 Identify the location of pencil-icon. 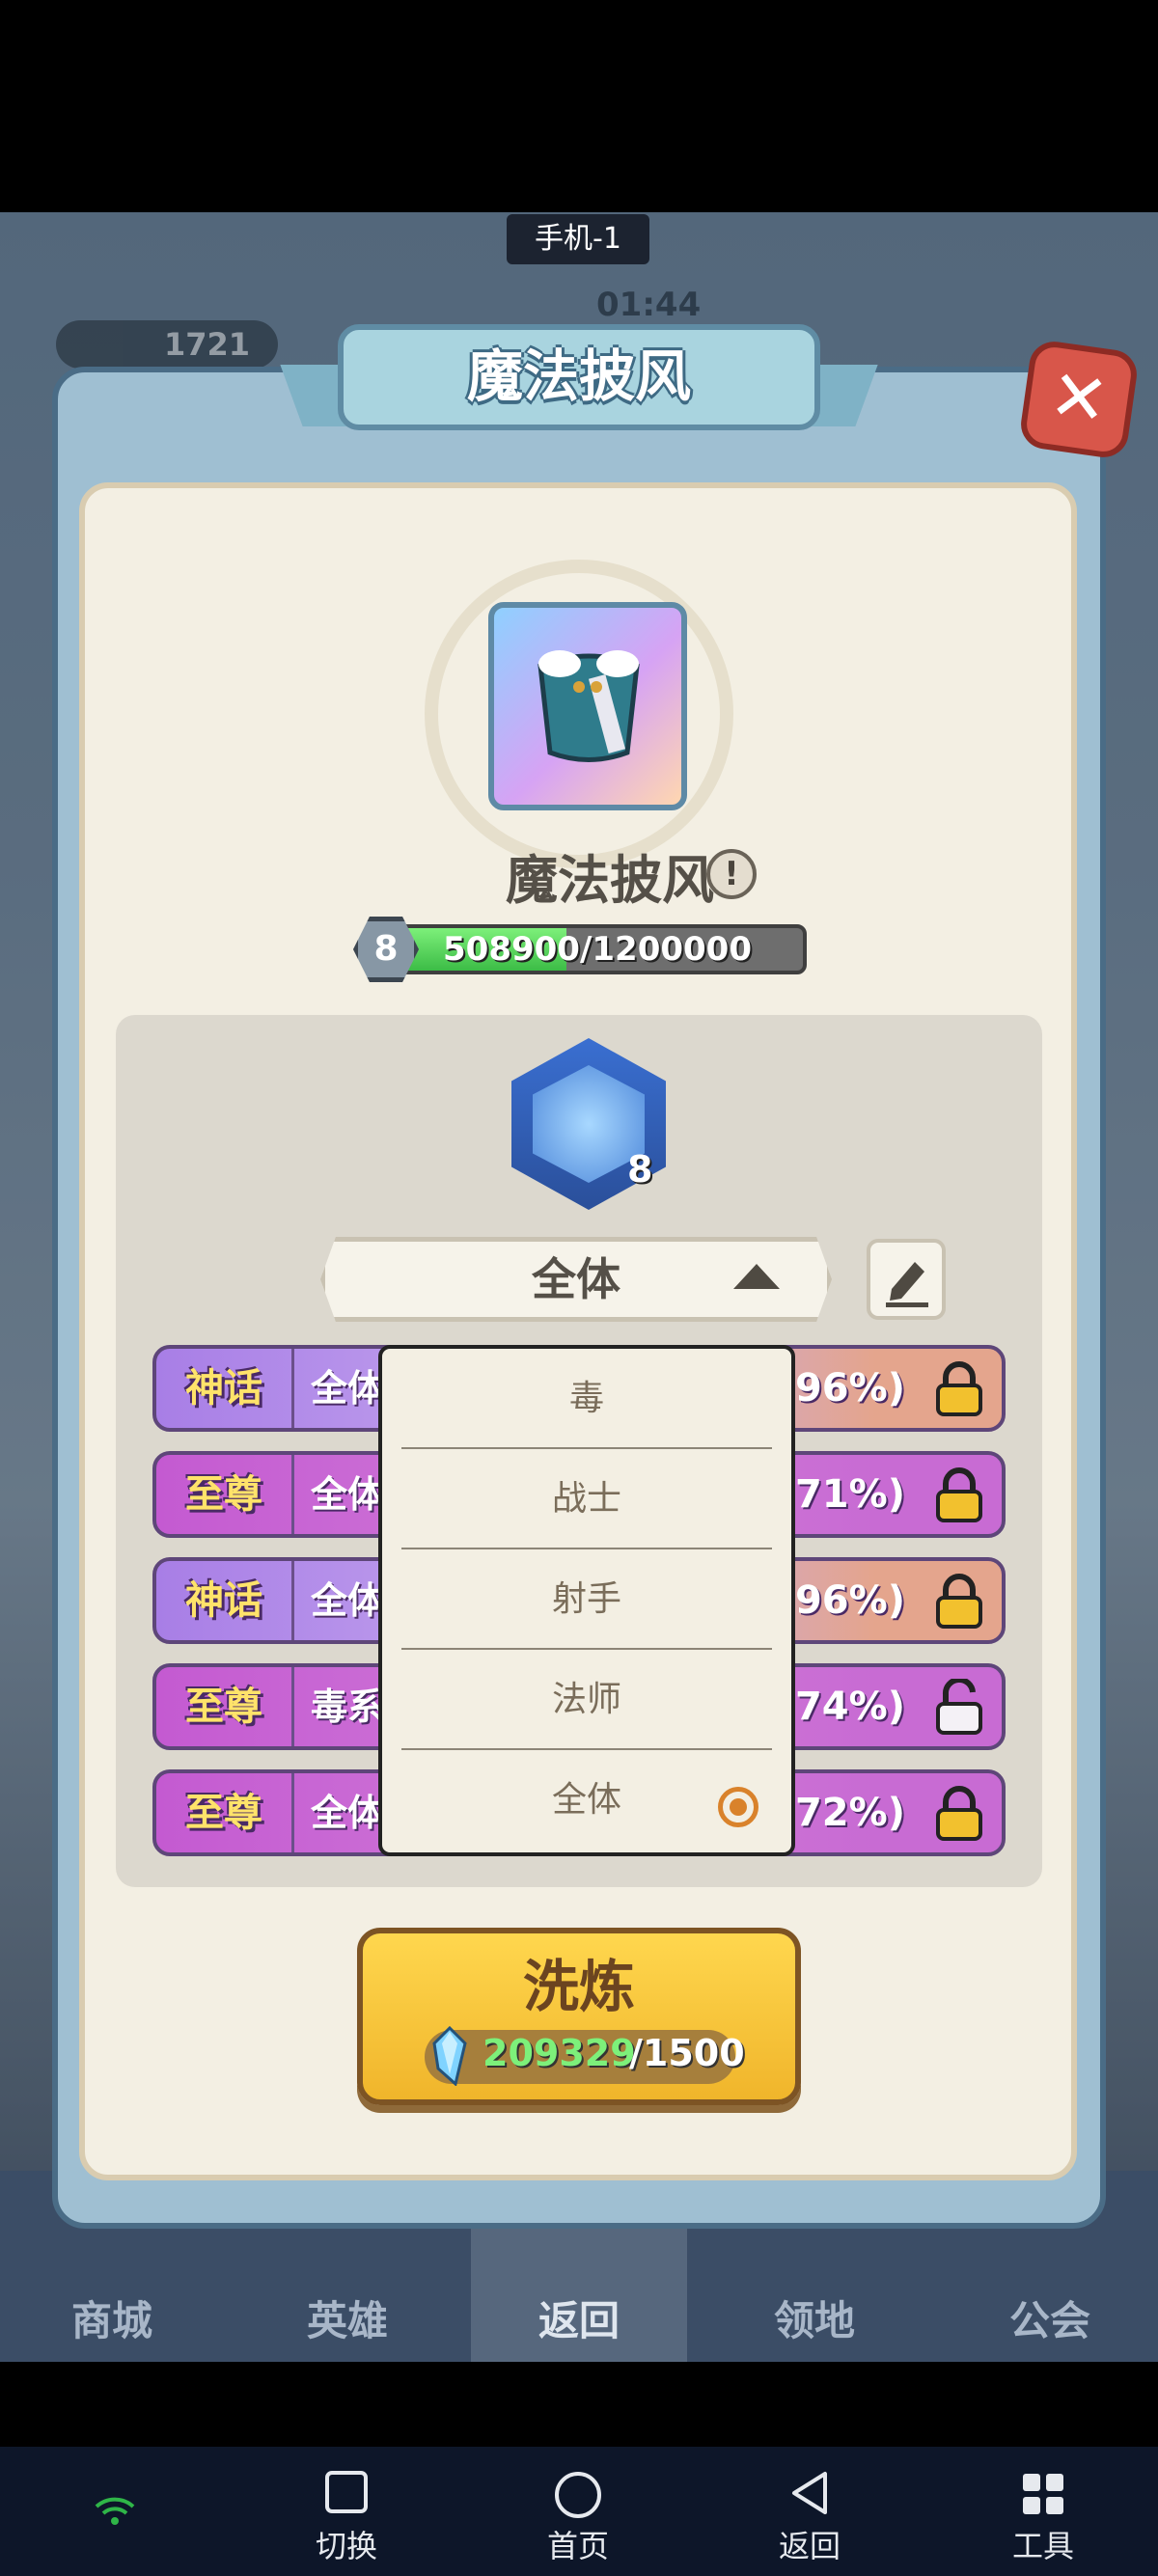
(907, 1284).